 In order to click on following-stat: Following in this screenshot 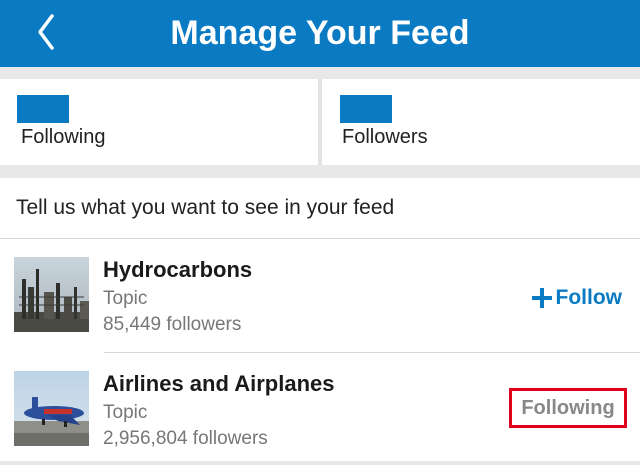, I will do `click(159, 122)`.